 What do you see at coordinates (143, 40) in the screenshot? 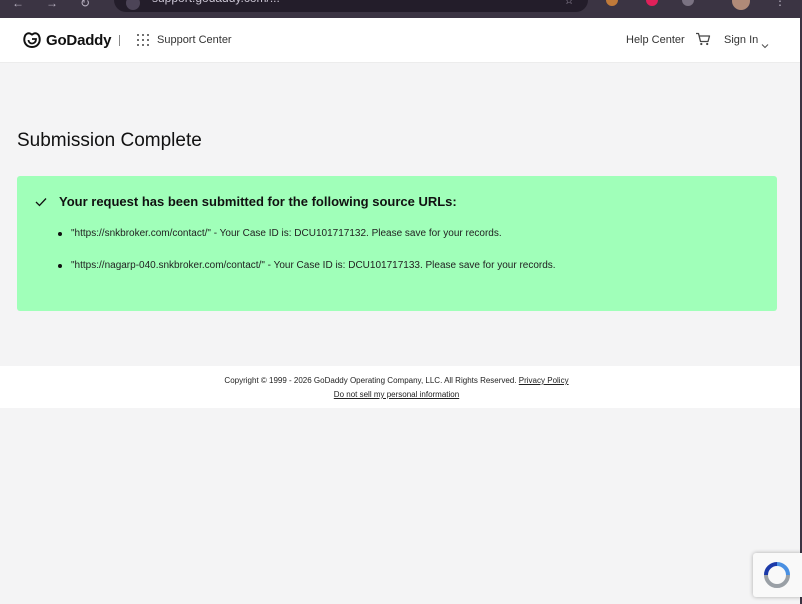
I see `apps-grid-icon` at bounding box center [143, 40].